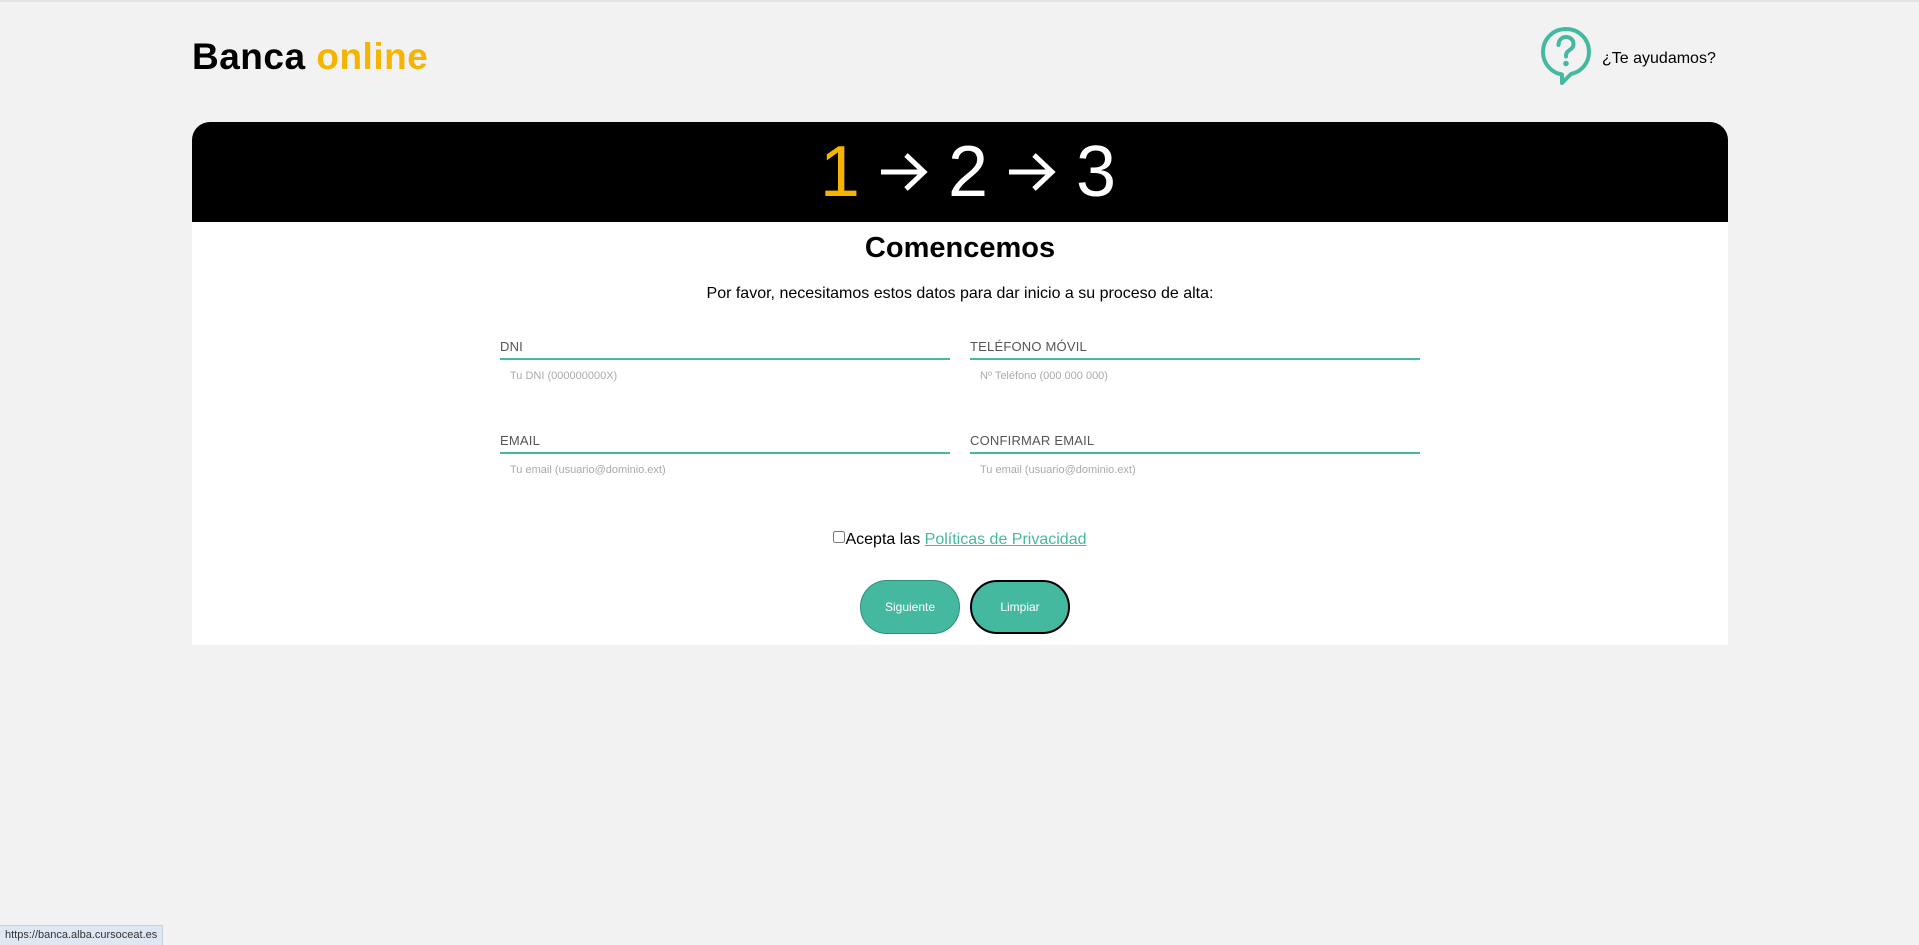 The width and height of the screenshot is (1919, 945). Describe the element at coordinates (310, 57) in the screenshot. I see `site-logo: Banca online` at that location.